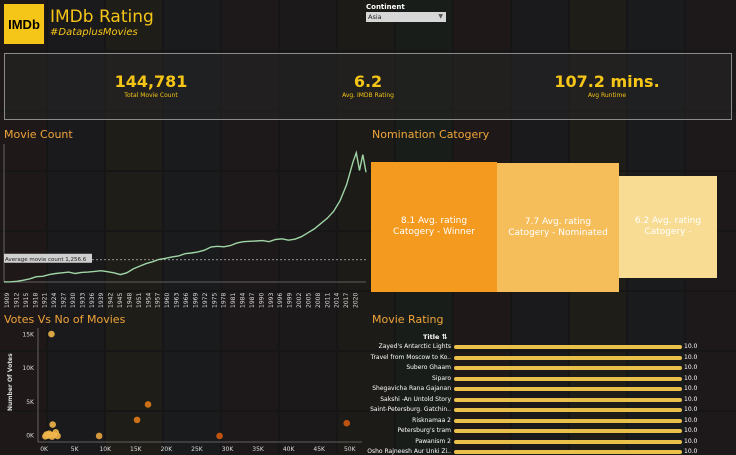 This screenshot has height=455, width=736. What do you see at coordinates (111, 300) in the screenshot?
I see `x-tick-label: 1942` at bounding box center [111, 300].